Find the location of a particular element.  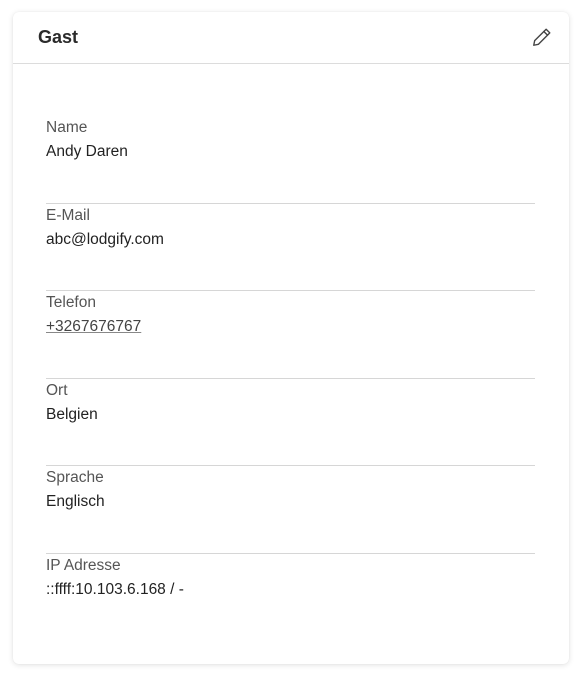

field-language-value: Englisch is located at coordinates (75, 501).